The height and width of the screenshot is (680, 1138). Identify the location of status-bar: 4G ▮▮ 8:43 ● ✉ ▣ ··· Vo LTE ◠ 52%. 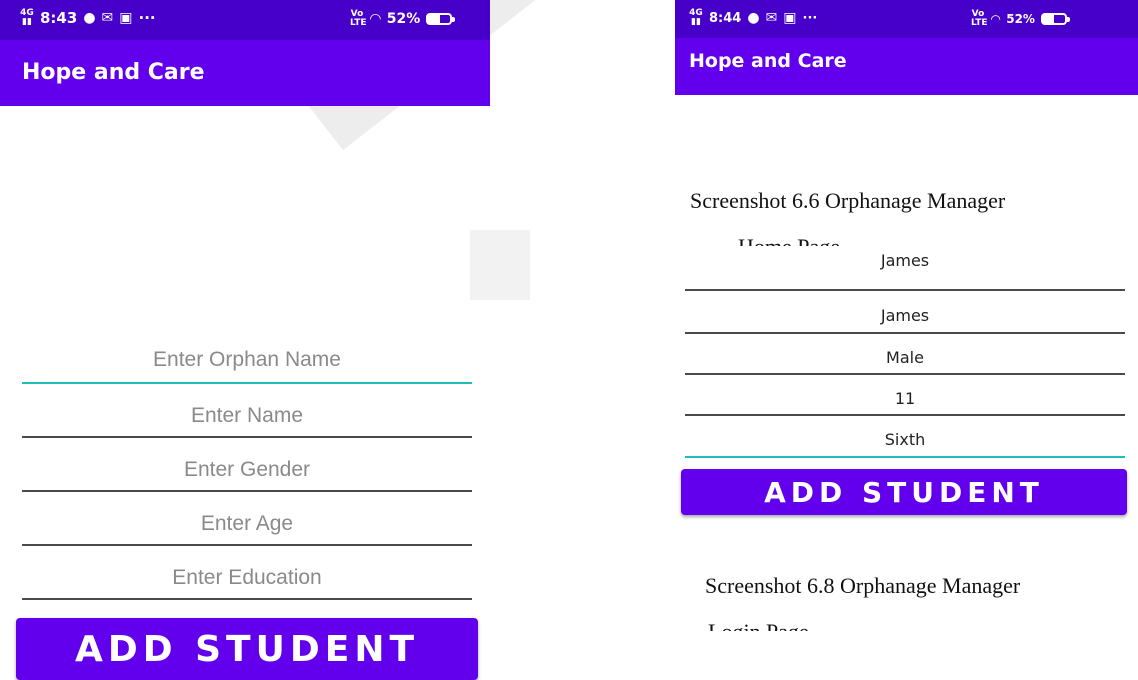
(245, 20).